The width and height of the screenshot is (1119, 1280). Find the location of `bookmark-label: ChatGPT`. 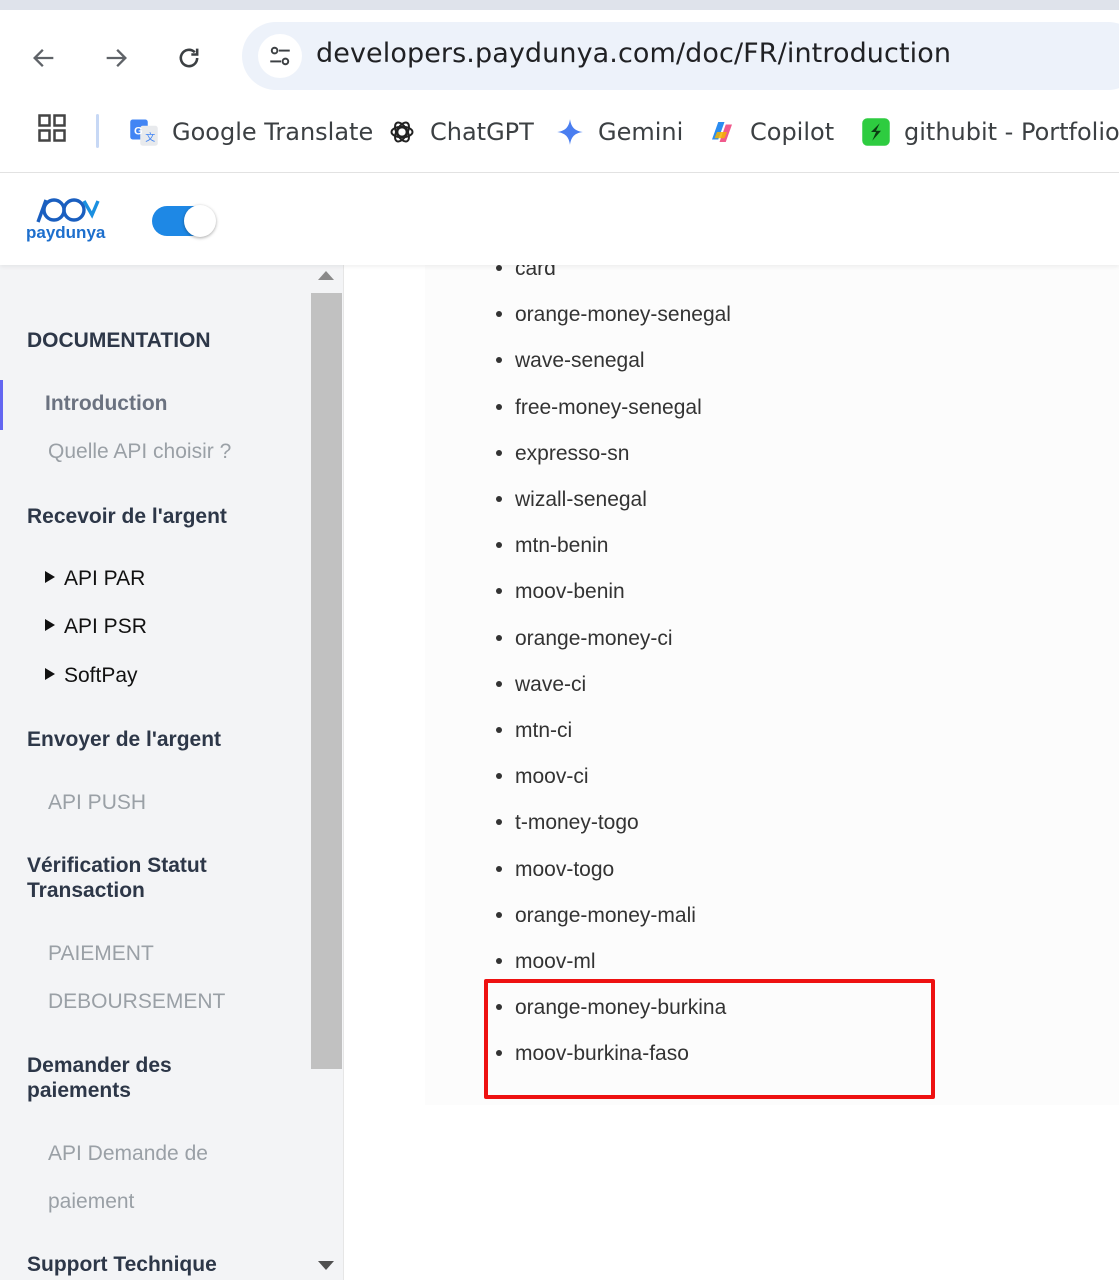

bookmark-label: ChatGPT is located at coordinates (482, 132).